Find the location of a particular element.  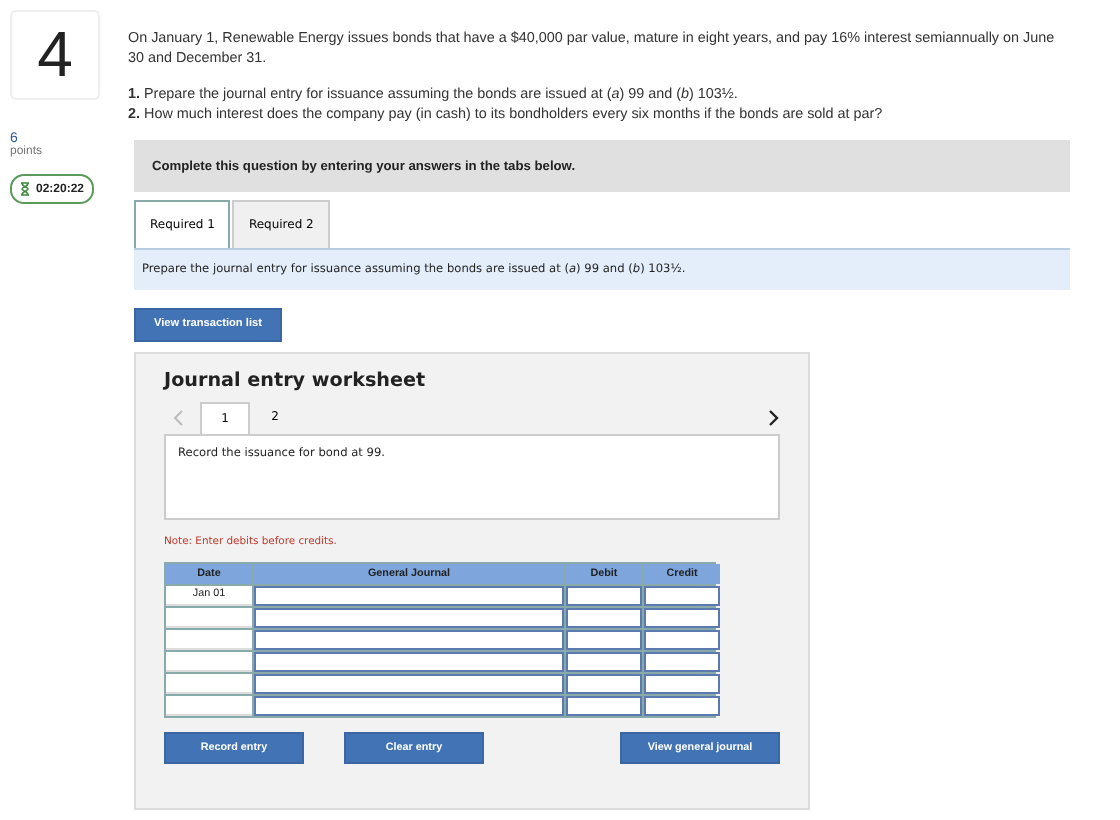

next-icon is located at coordinates (774, 417).